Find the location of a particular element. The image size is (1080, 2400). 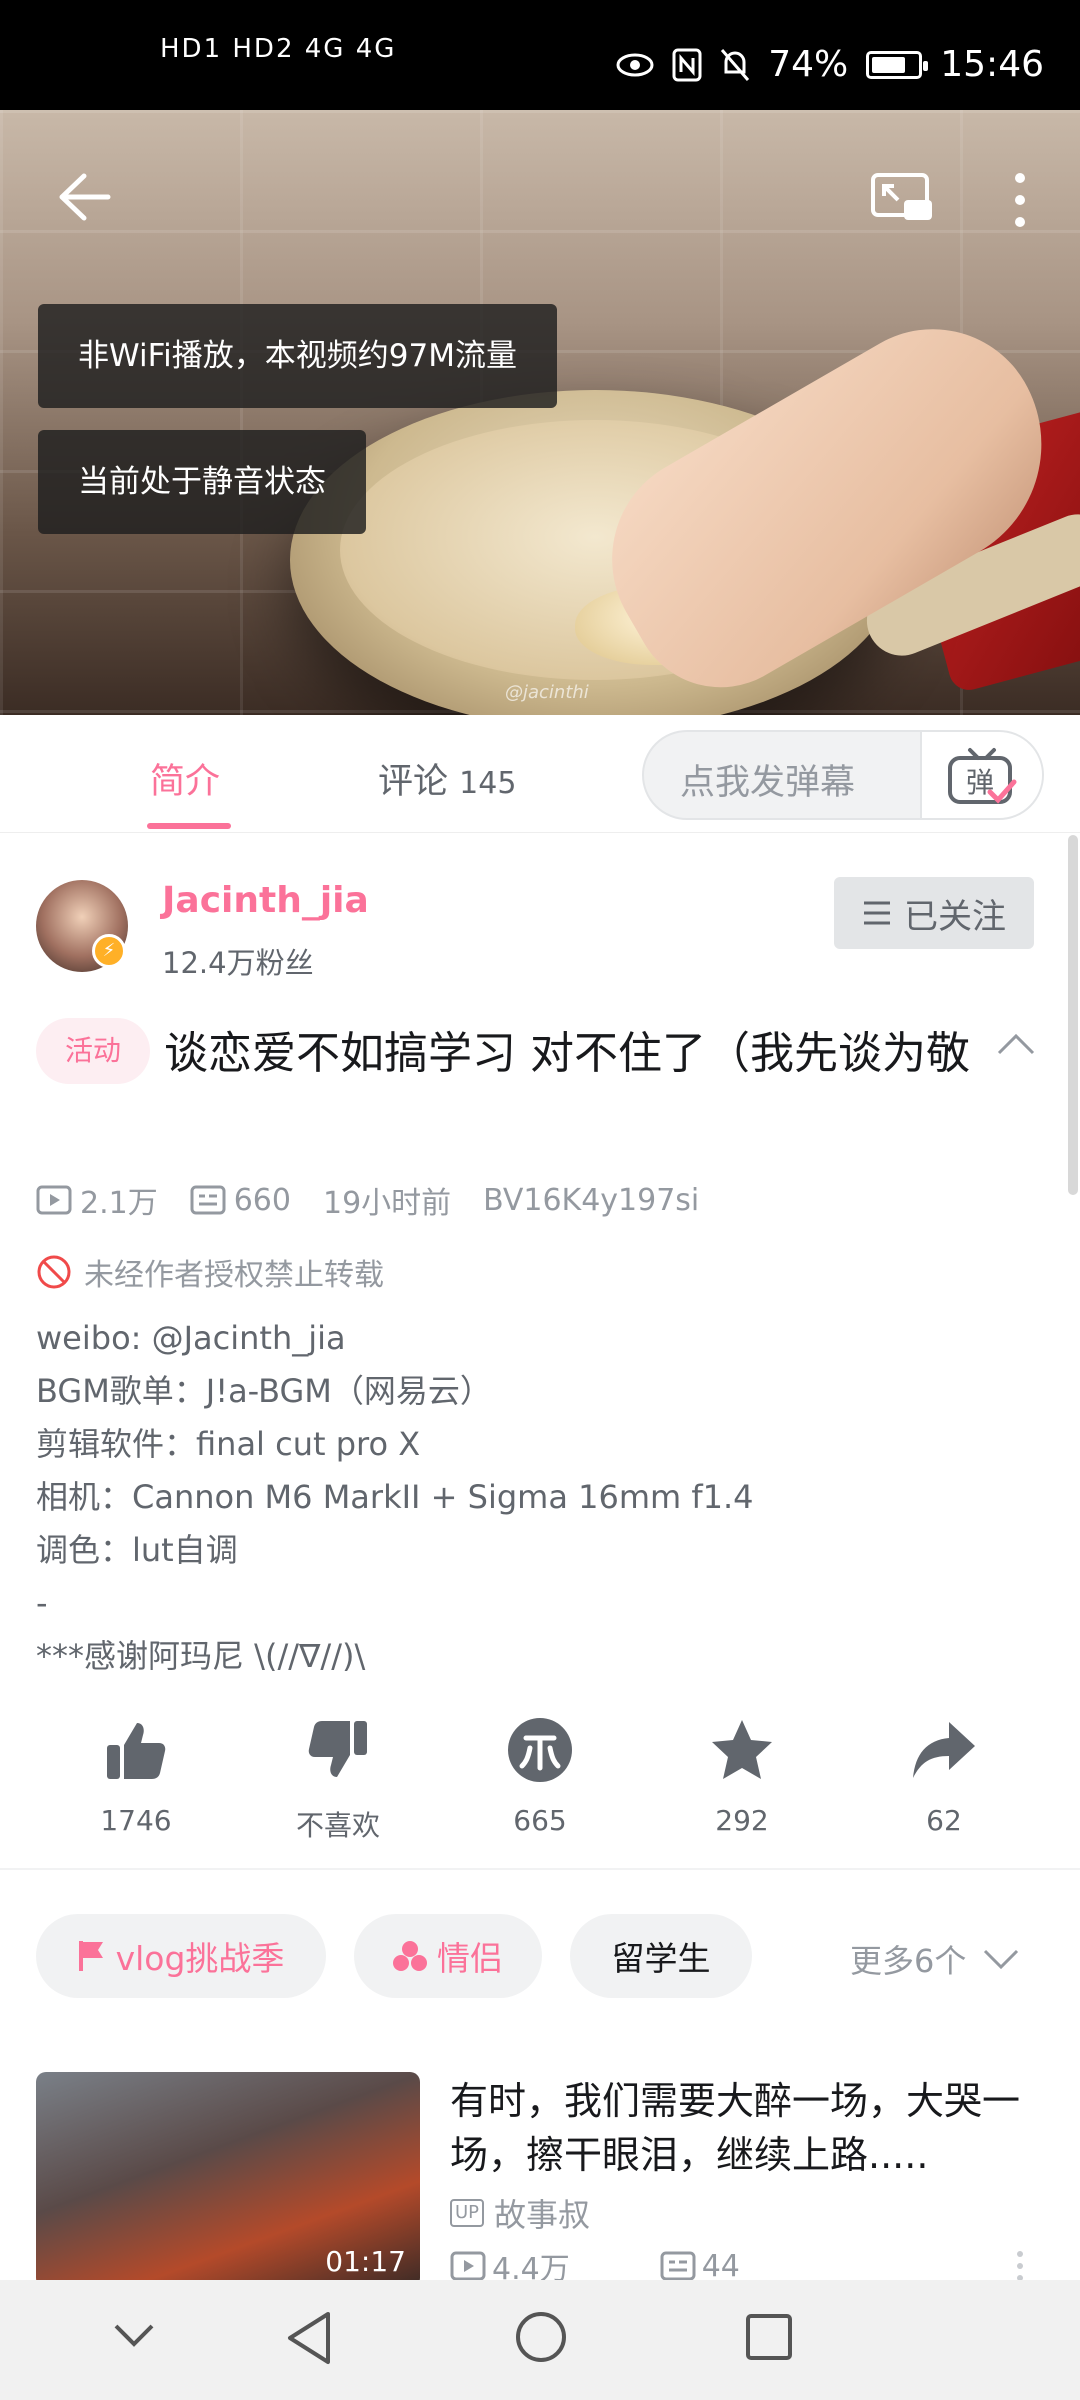

share-button: 62 is located at coordinates (944, 1773).